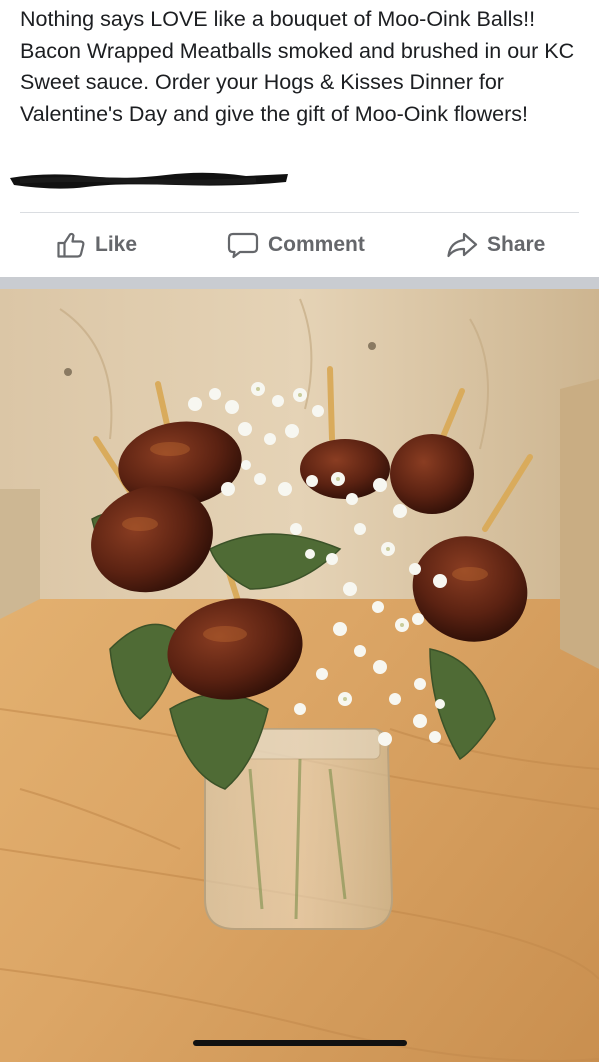 The height and width of the screenshot is (1062, 599). I want to click on home-indicator, so click(300, 1043).